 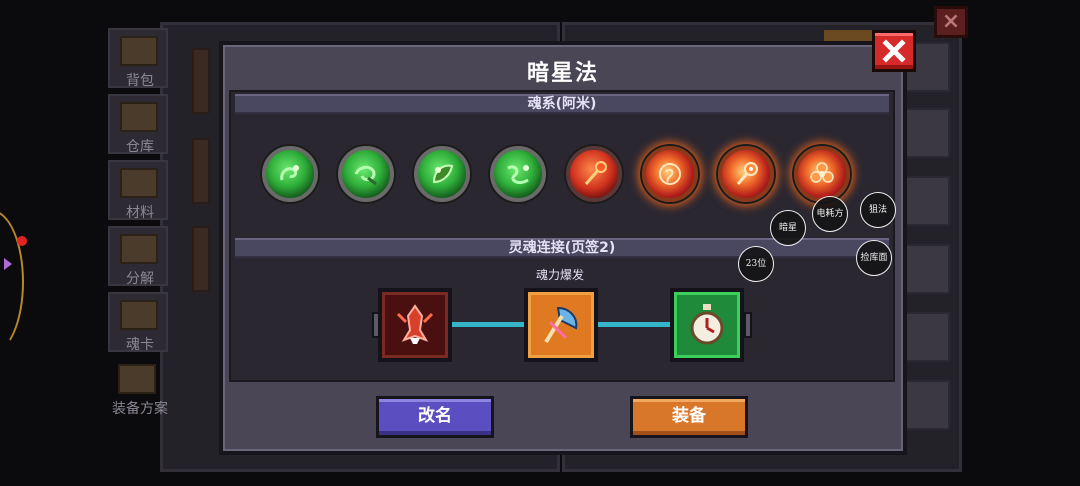 What do you see at coordinates (140, 279) in the screenshot?
I see `sidebar-item-label: 分解` at bounding box center [140, 279].